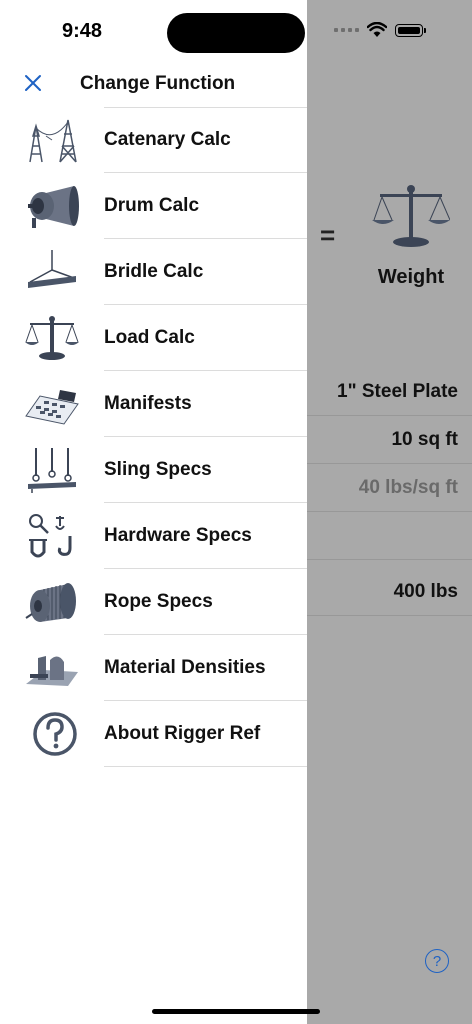 This screenshot has width=472, height=1024. Describe the element at coordinates (50, 602) in the screenshot. I see `rope-spool-icon` at that location.